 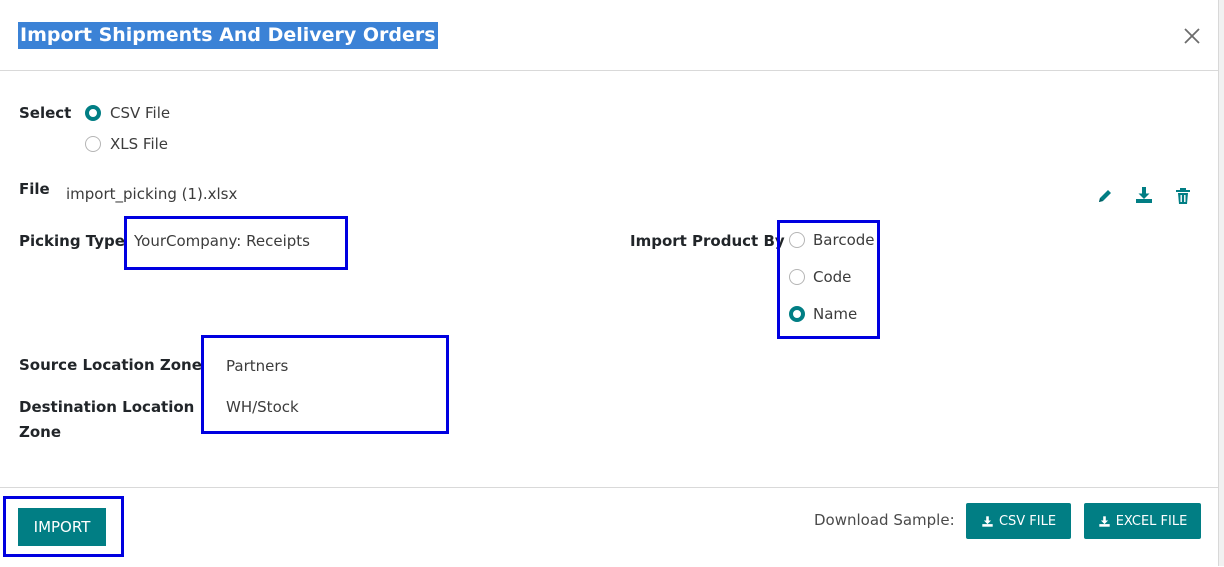 I want to click on destination-location-label-line1: Destination Location, so click(x=107, y=407).